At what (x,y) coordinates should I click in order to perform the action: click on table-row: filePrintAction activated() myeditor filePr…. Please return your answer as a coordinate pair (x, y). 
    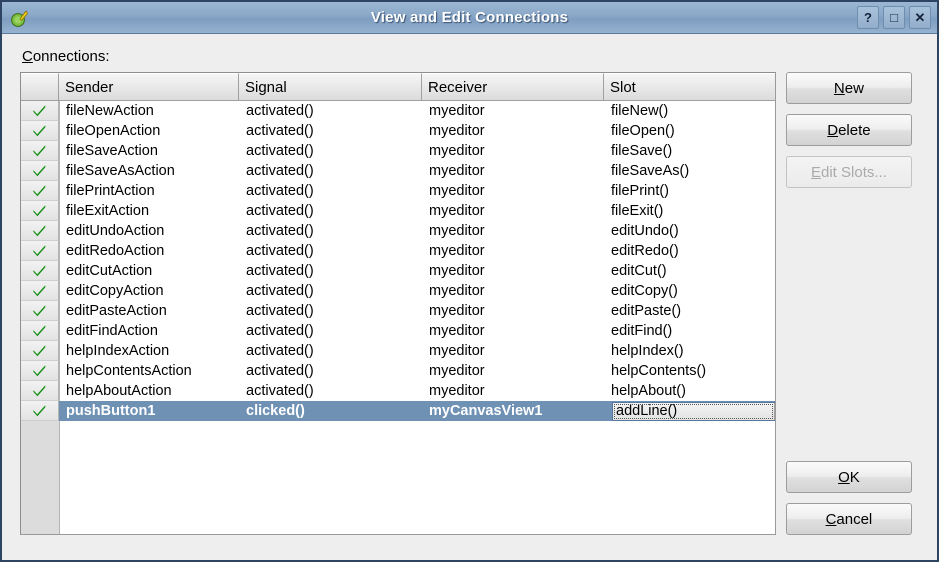
    Looking at the image, I should click on (398, 191).